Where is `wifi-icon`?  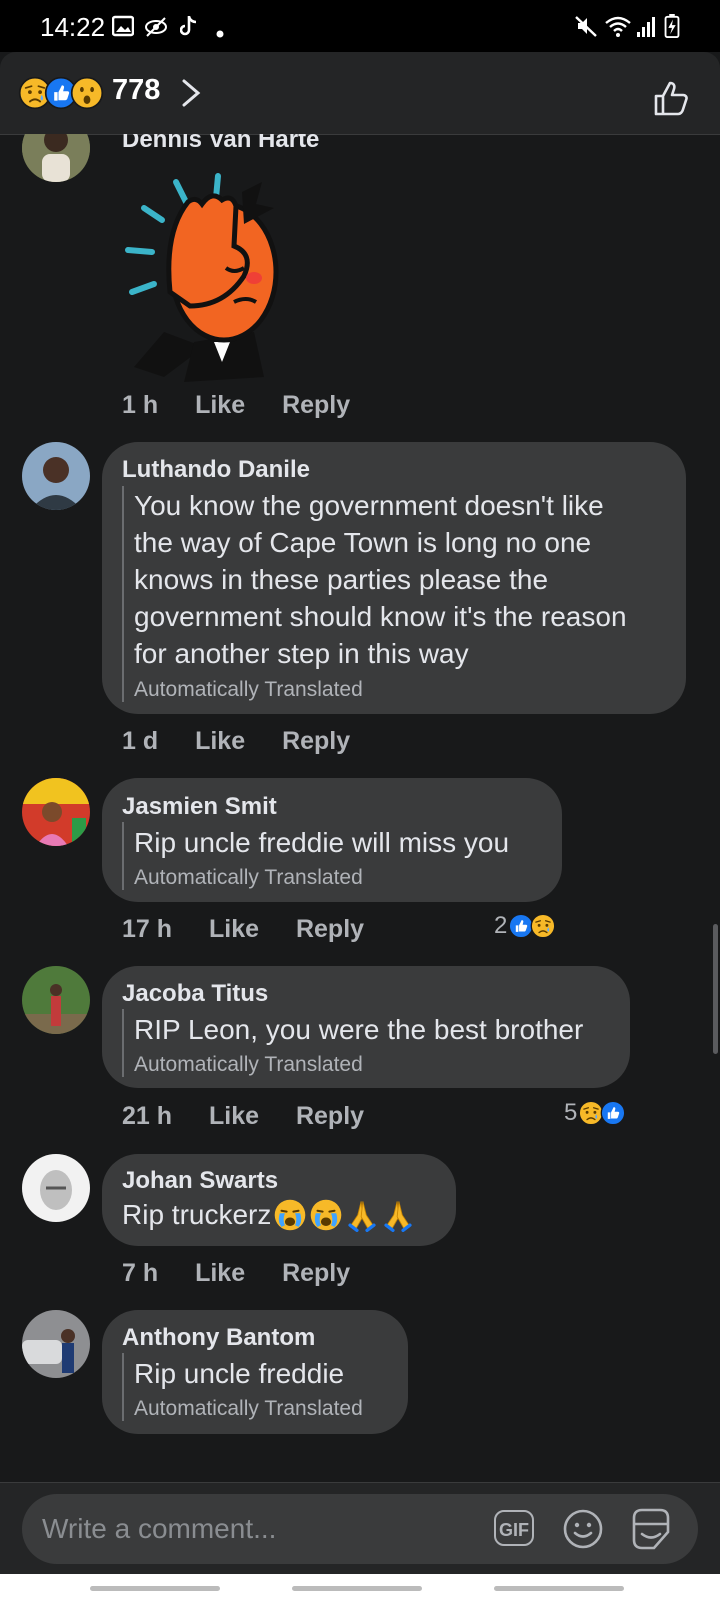
wifi-icon is located at coordinates (618, 26).